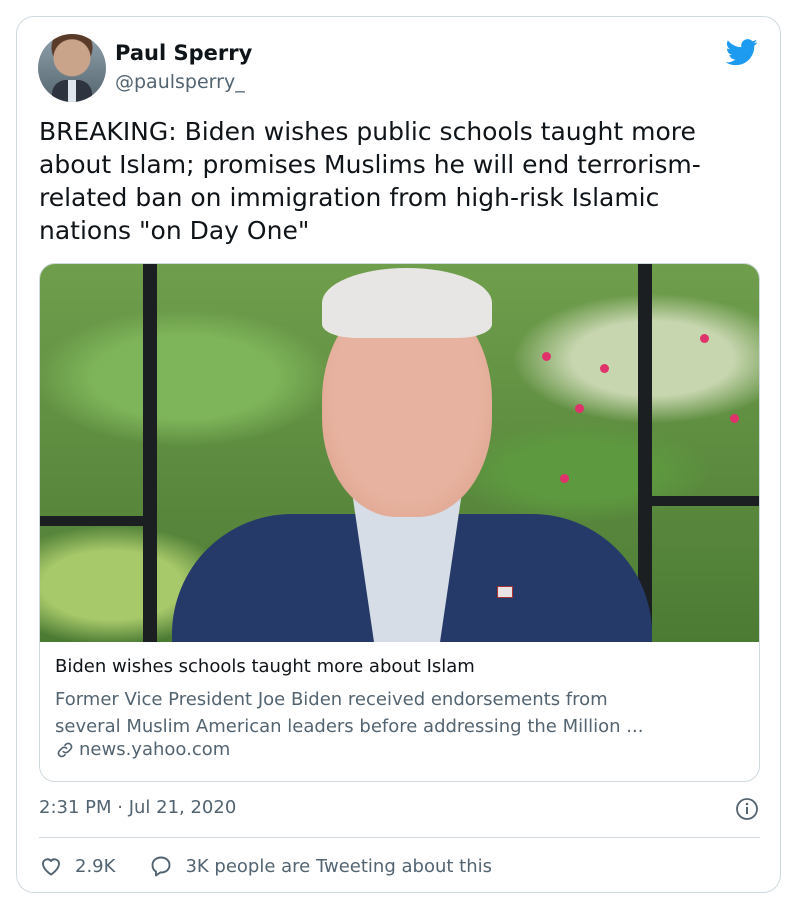  Describe the element at coordinates (65, 749) in the screenshot. I see `link-icon` at that location.